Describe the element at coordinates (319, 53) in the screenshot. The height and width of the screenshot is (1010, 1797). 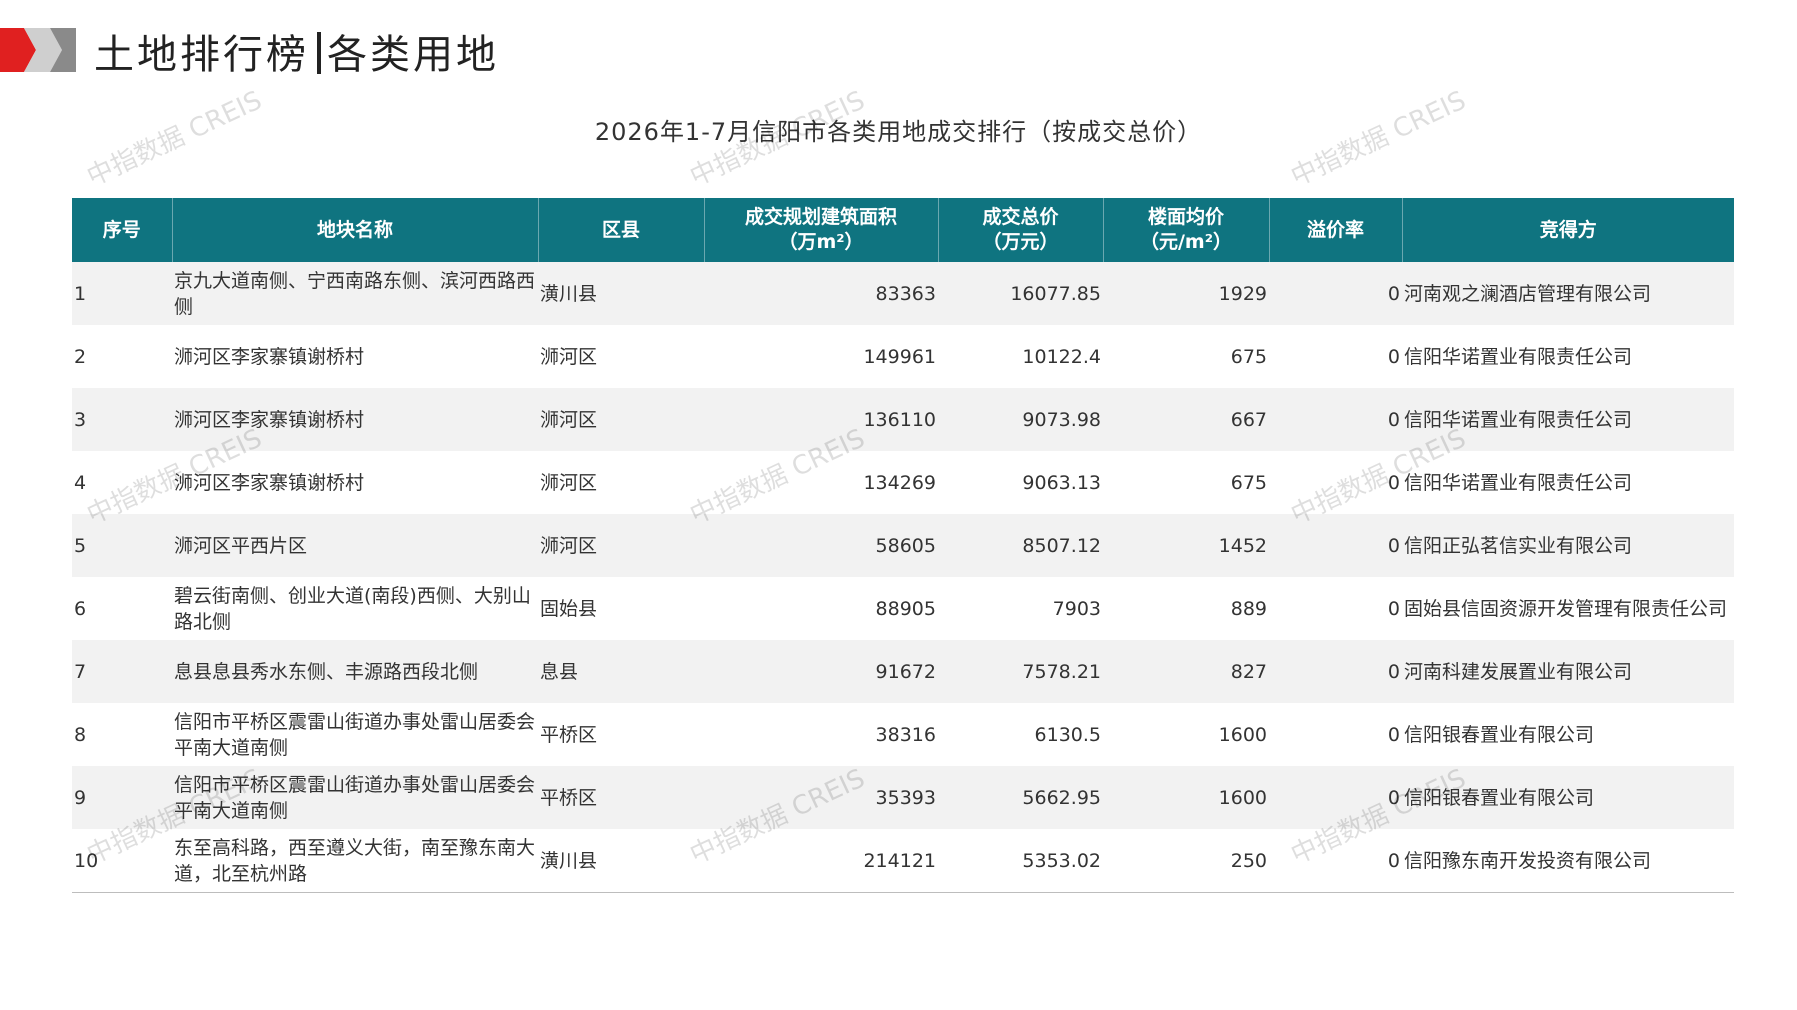
I see `title-separator` at that location.